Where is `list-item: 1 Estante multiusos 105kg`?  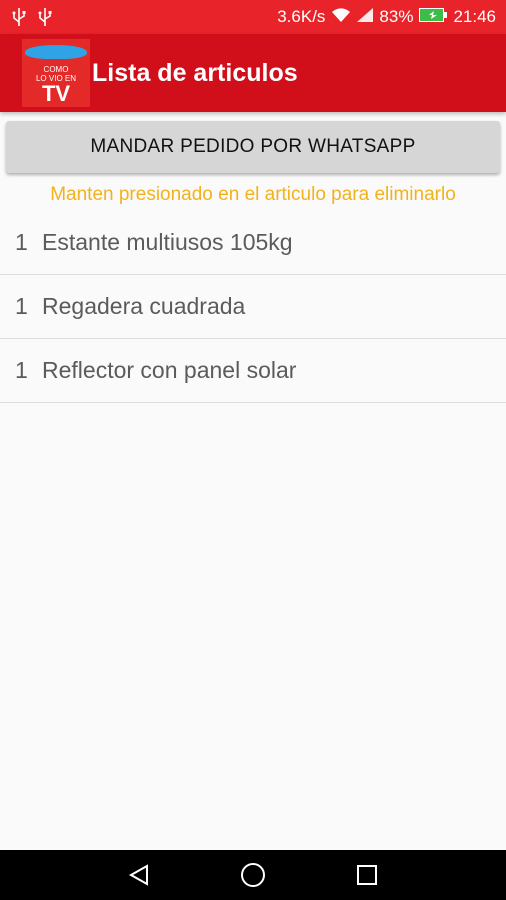 list-item: 1 Estante multiusos 105kg is located at coordinates (253, 243).